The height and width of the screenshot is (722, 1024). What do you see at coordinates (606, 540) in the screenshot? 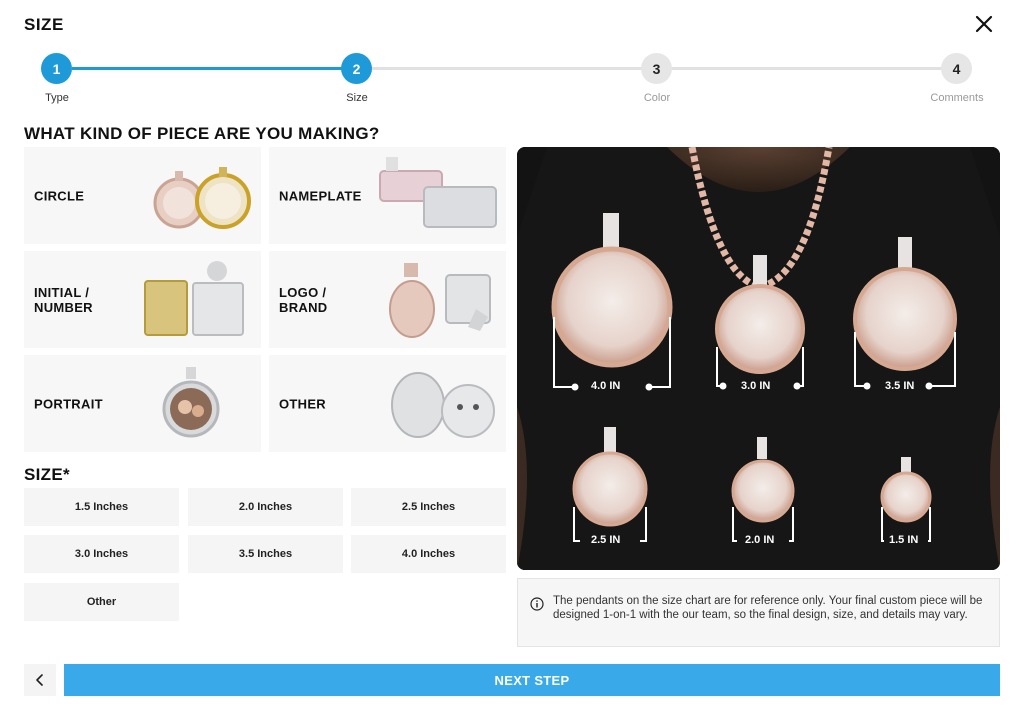
I see `size-label-2-5: 2.5 IN` at bounding box center [606, 540].